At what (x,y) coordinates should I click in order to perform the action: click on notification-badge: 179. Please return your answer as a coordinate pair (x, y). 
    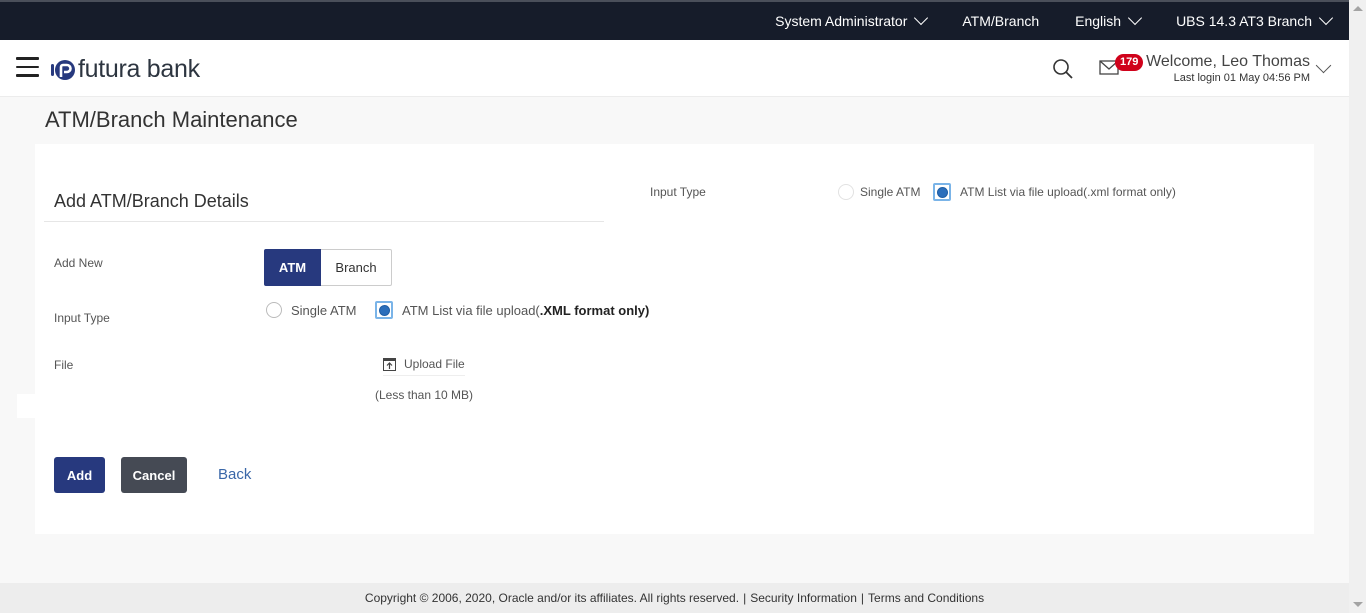
    Looking at the image, I should click on (1129, 62).